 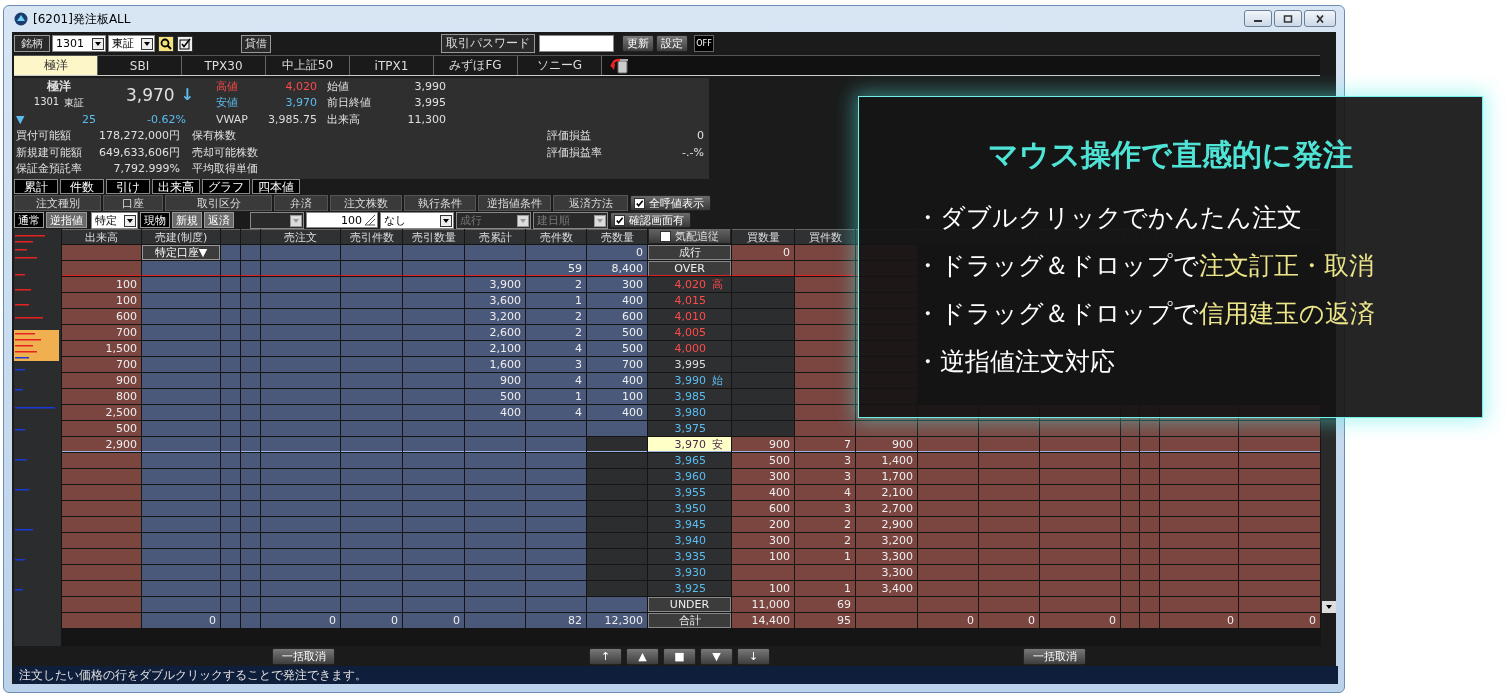 What do you see at coordinates (166, 43) in the screenshot?
I see `search-icon` at bounding box center [166, 43].